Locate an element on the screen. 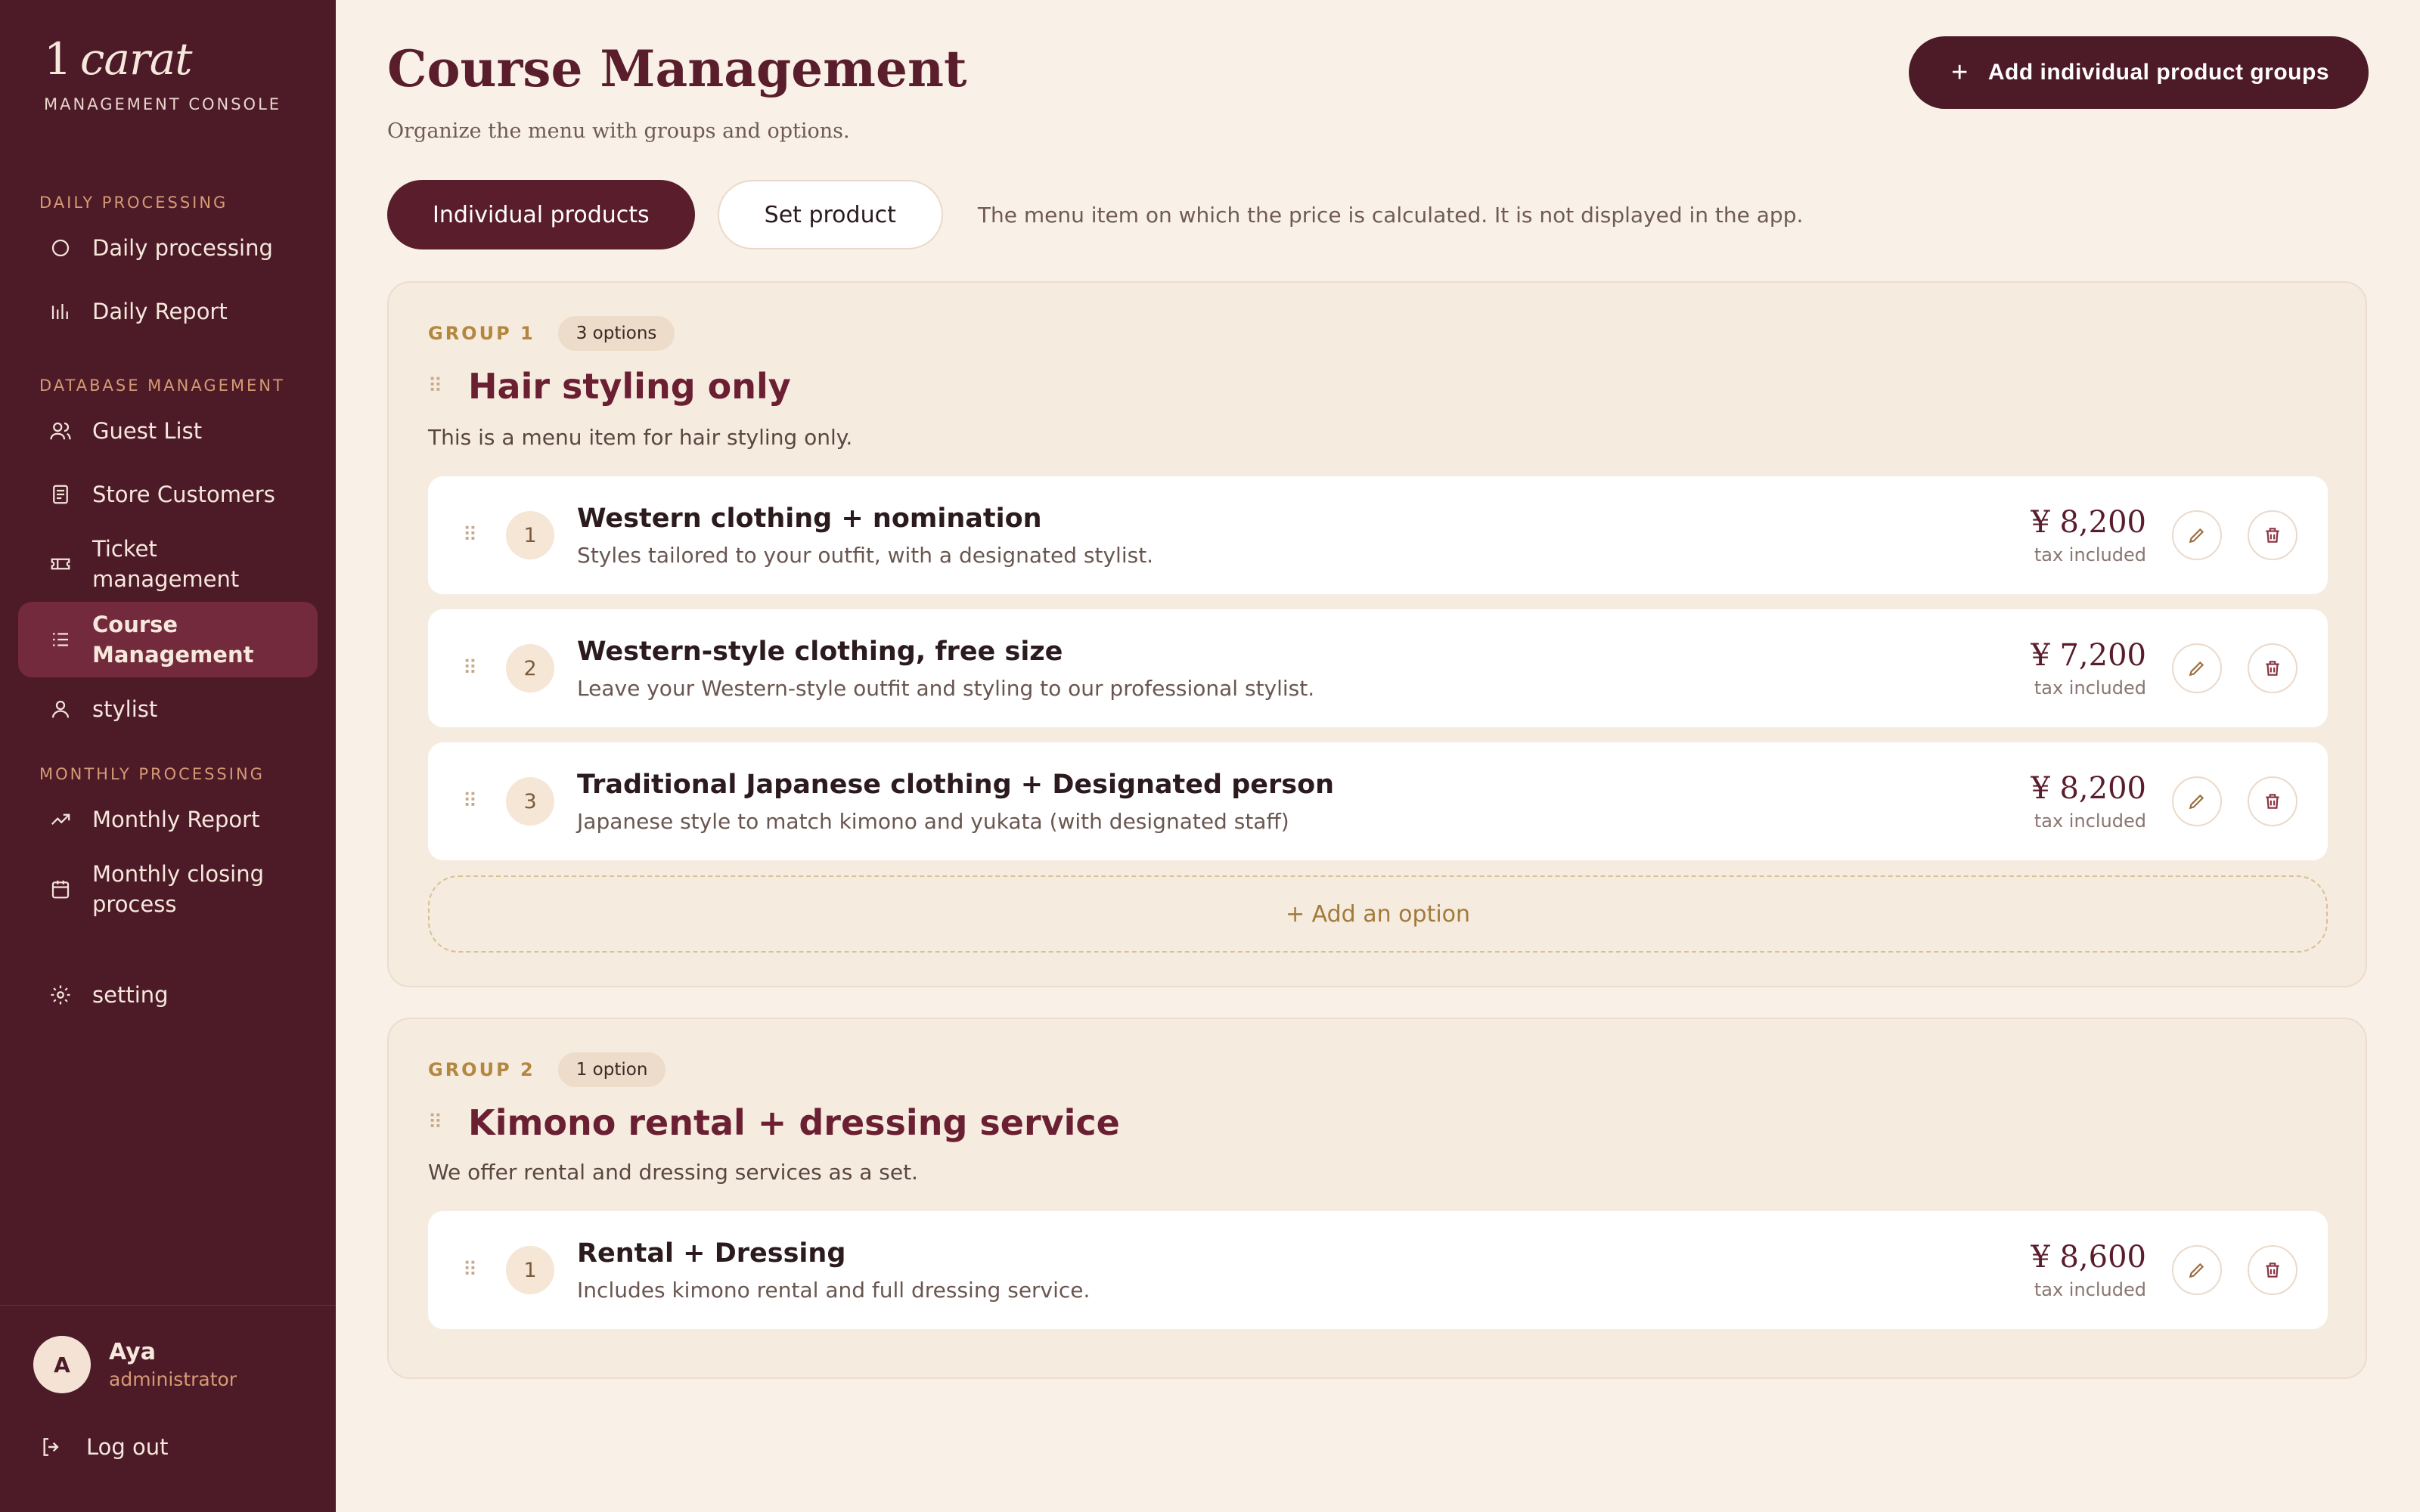 The width and height of the screenshot is (2420, 1512). option-number: 3 is located at coordinates (530, 801).